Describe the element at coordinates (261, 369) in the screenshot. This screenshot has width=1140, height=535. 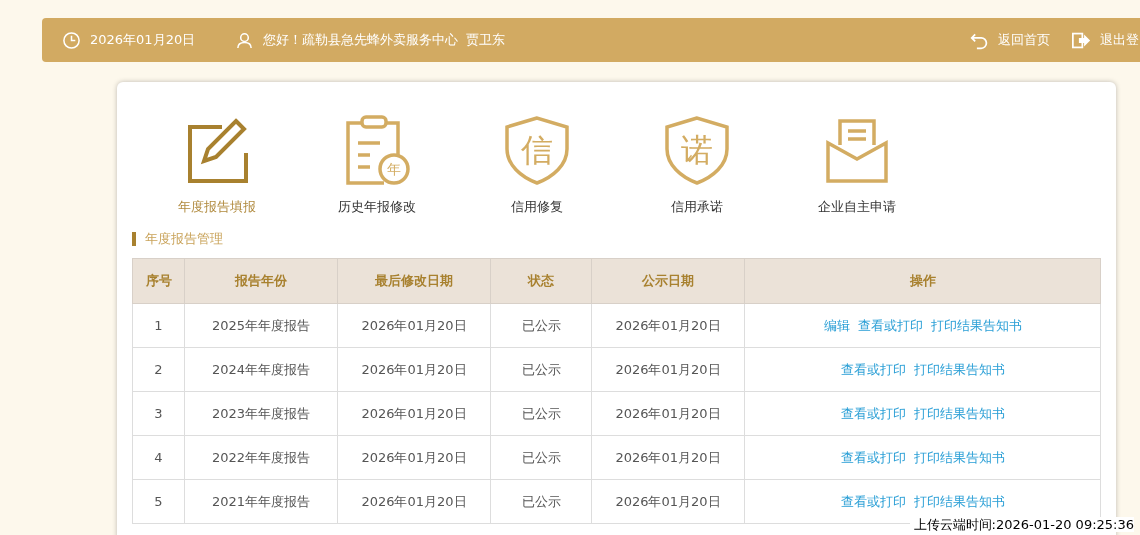
I see `table-cell: 2024年年度报告` at that location.